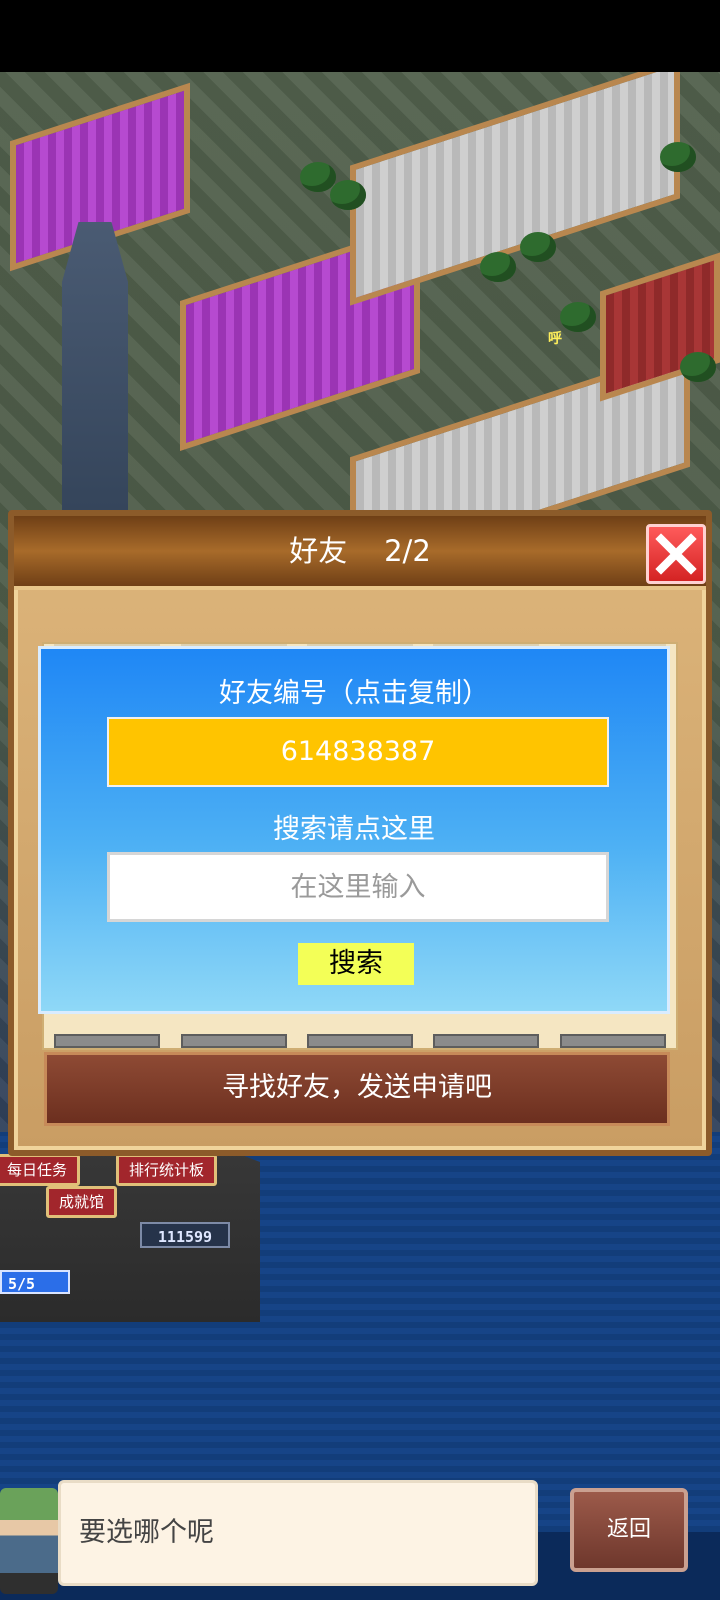  I want to click on back-button: 返回, so click(629, 1530).